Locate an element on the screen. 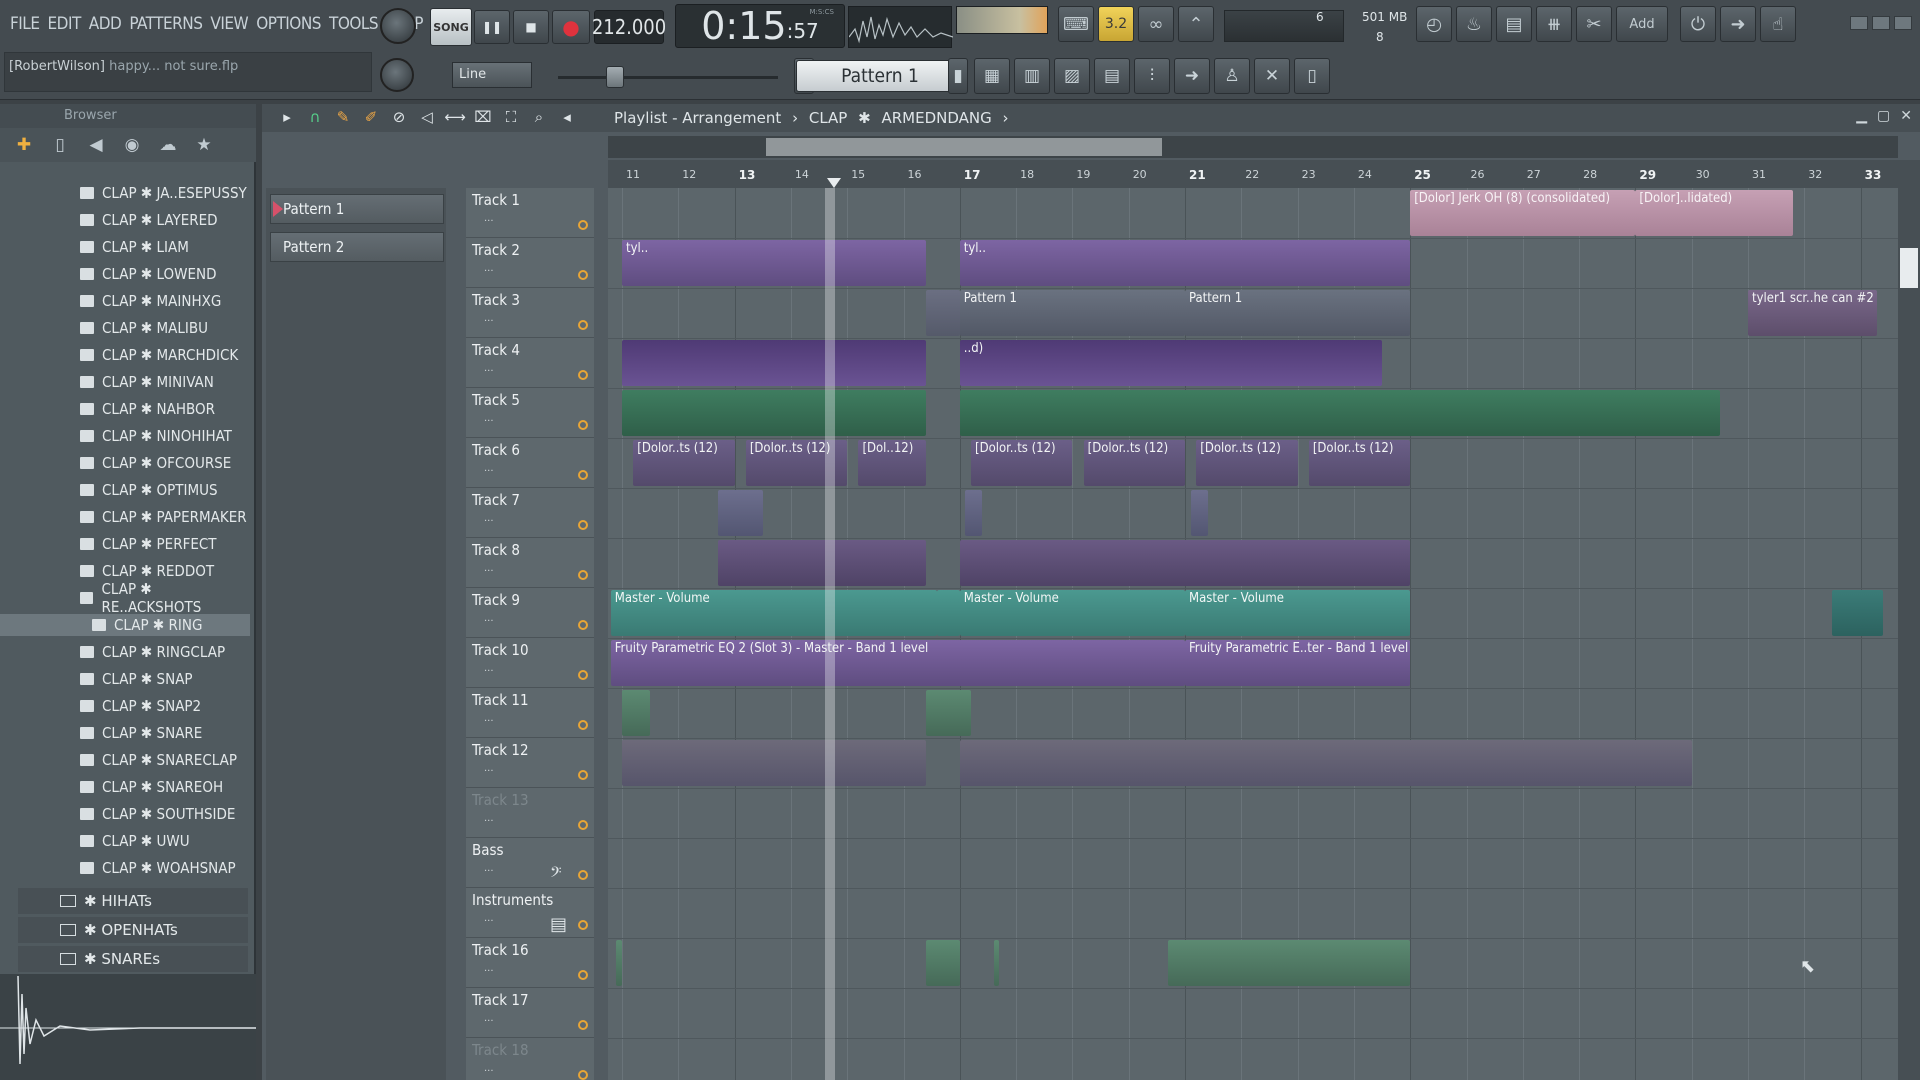 The image size is (1920, 1080). minimize-button is located at coordinates (1859, 23).